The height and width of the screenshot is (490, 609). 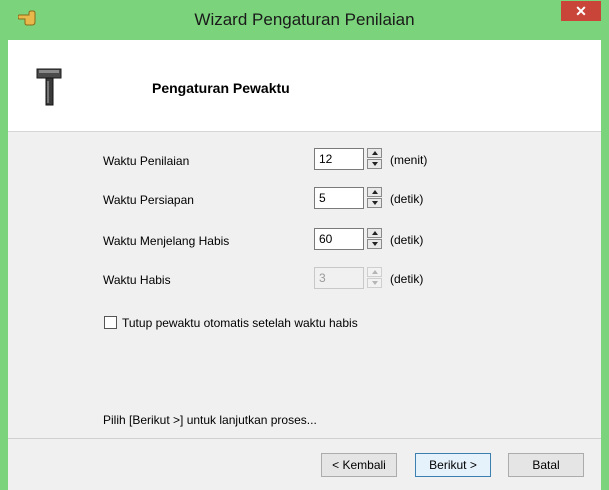 What do you see at coordinates (339, 239) in the screenshot?
I see `waktu-menjelang-habis-input: 60` at bounding box center [339, 239].